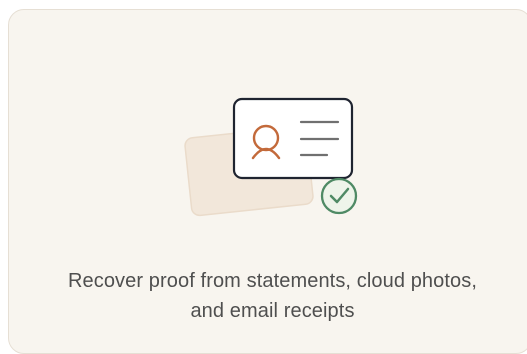 The height and width of the screenshot is (354, 527). What do you see at coordinates (339, 196) in the screenshot?
I see `check-circle-icon` at bounding box center [339, 196].